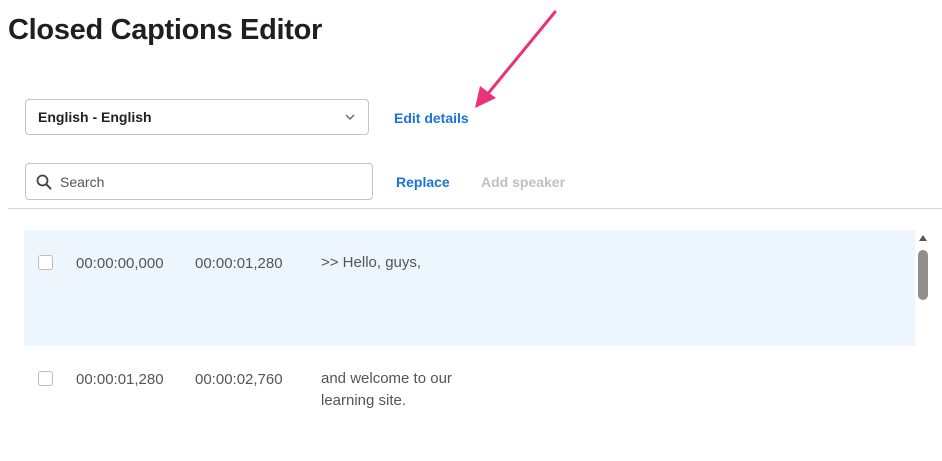  I want to click on add-speaker-button: Add speaker, so click(523, 182).